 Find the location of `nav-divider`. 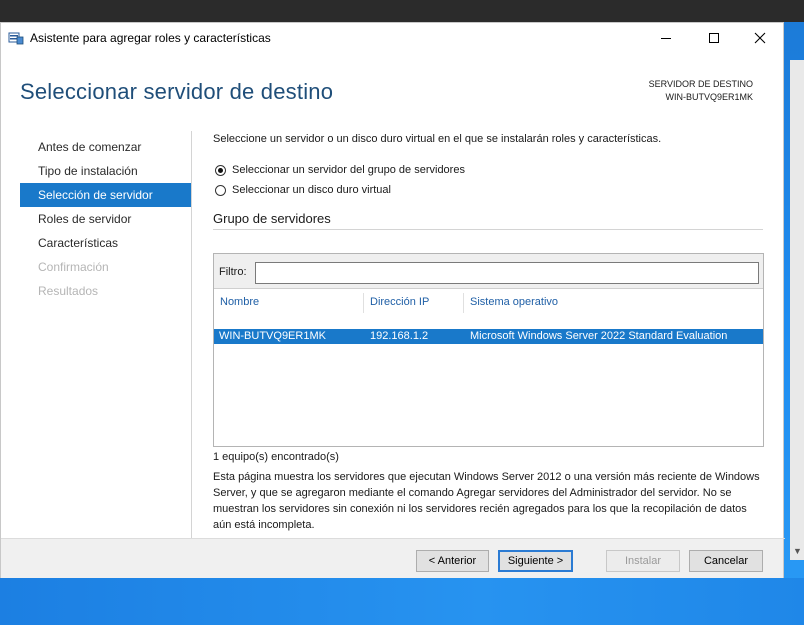

nav-divider is located at coordinates (191, 335).